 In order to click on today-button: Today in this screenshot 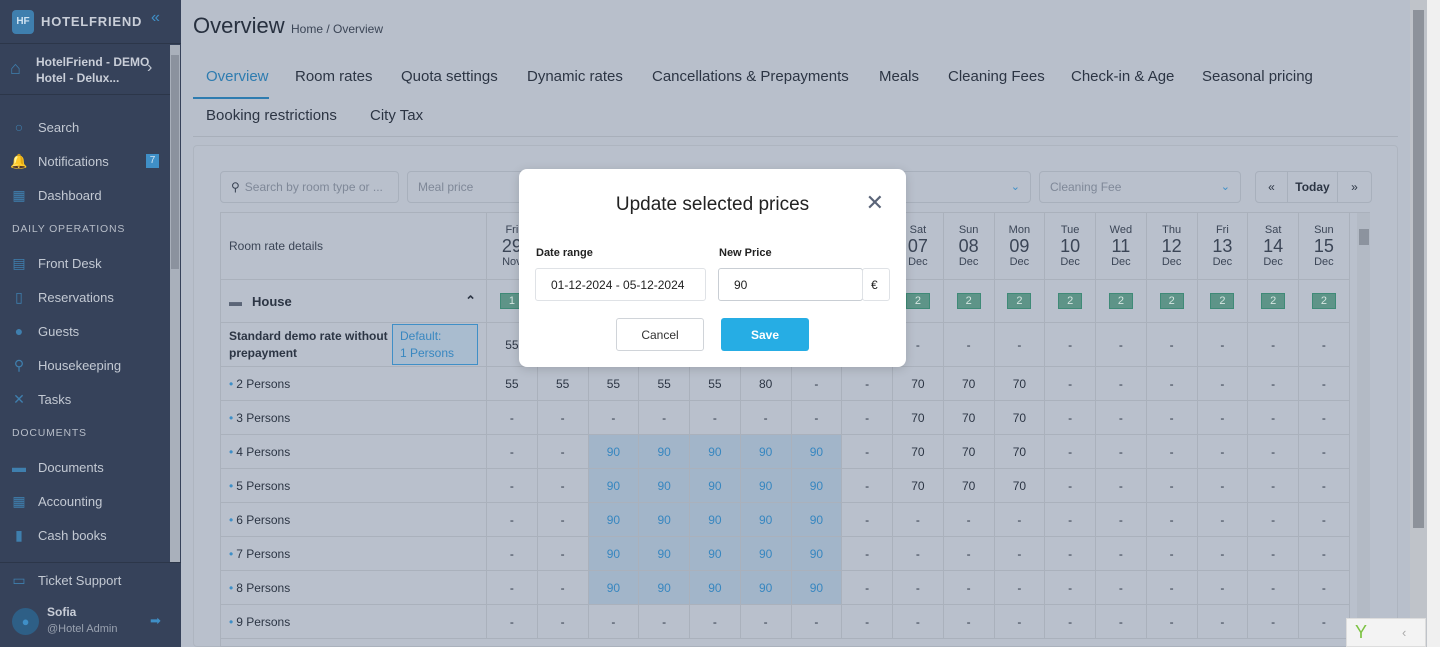, I will do `click(1313, 187)`.